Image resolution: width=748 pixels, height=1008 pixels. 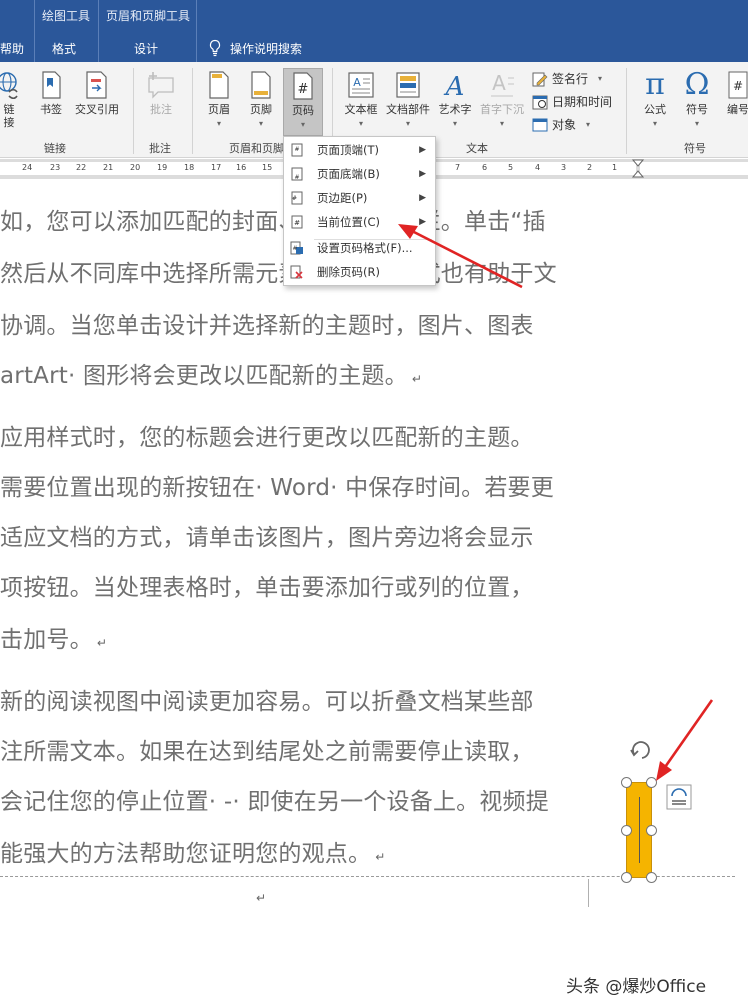 I want to click on numbering-icon: #, so click(x=738, y=85).